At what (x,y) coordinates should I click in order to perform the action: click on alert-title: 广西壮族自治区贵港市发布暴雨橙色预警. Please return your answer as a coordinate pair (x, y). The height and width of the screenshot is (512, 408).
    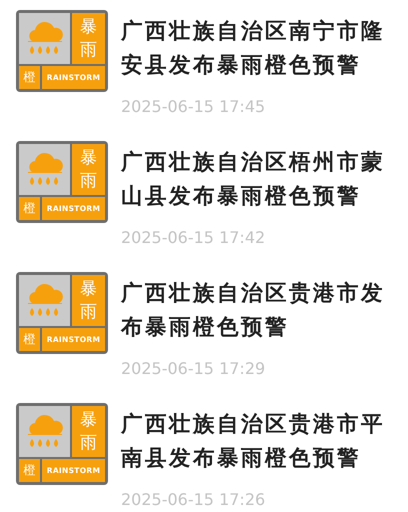
    Looking at the image, I should click on (257, 311).